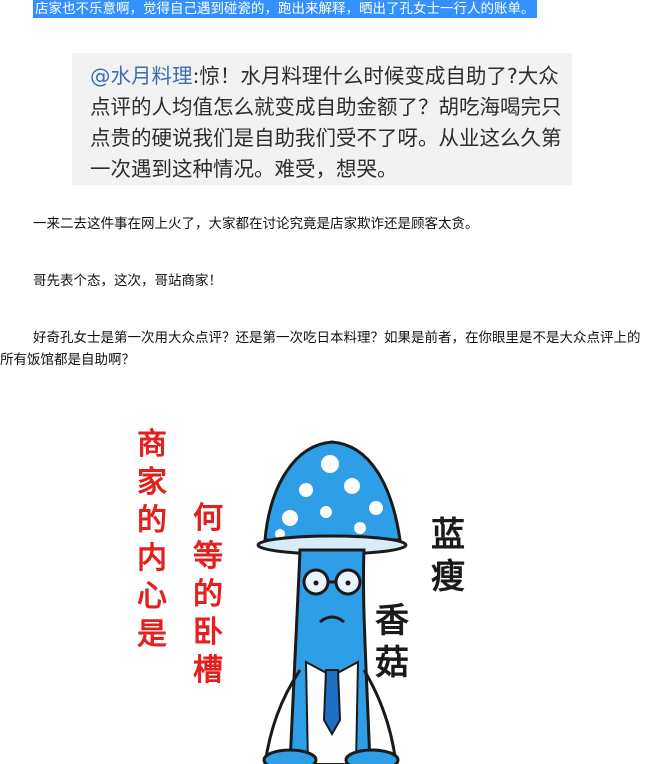  What do you see at coordinates (448, 535) in the screenshot?
I see `black-char: 蓝` at bounding box center [448, 535].